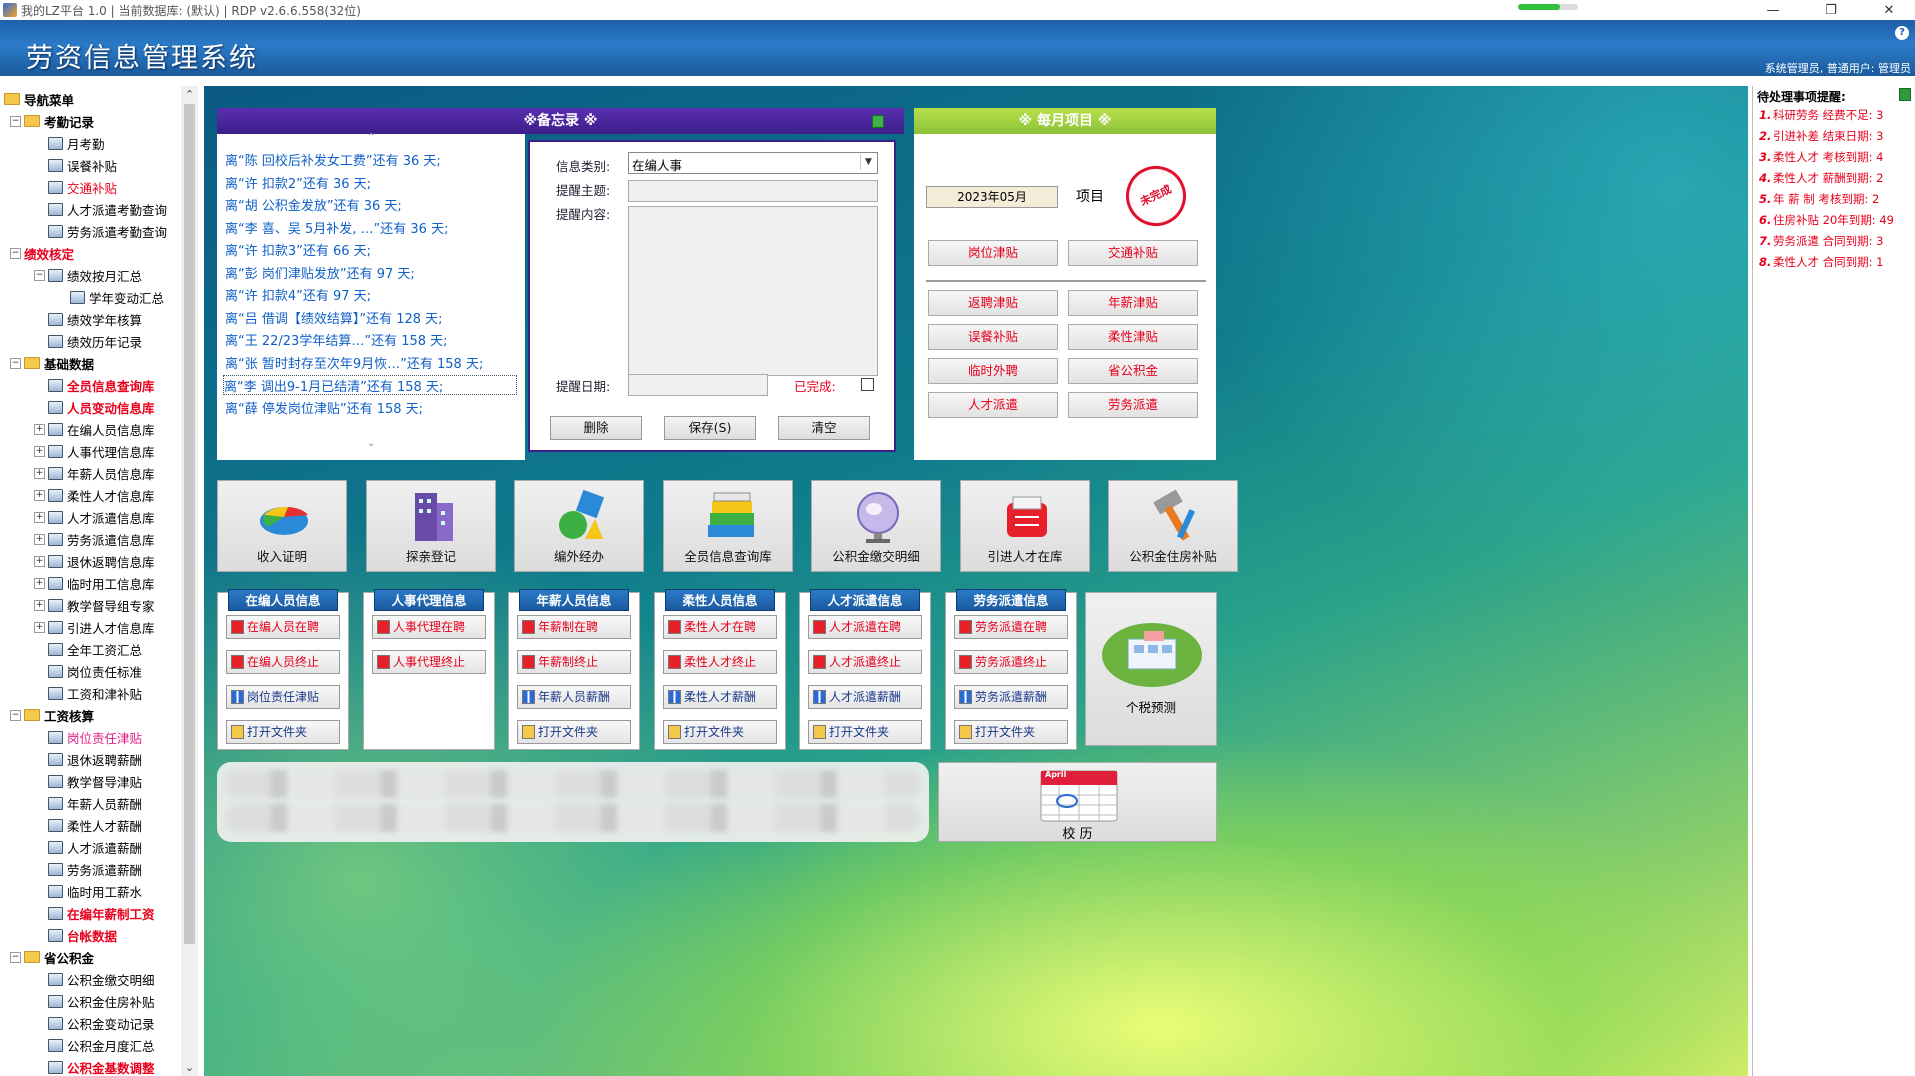 The height and width of the screenshot is (1076, 1915). What do you see at coordinates (94, 627) in the screenshot?
I see `nav-item: + 引进人才信息库` at bounding box center [94, 627].